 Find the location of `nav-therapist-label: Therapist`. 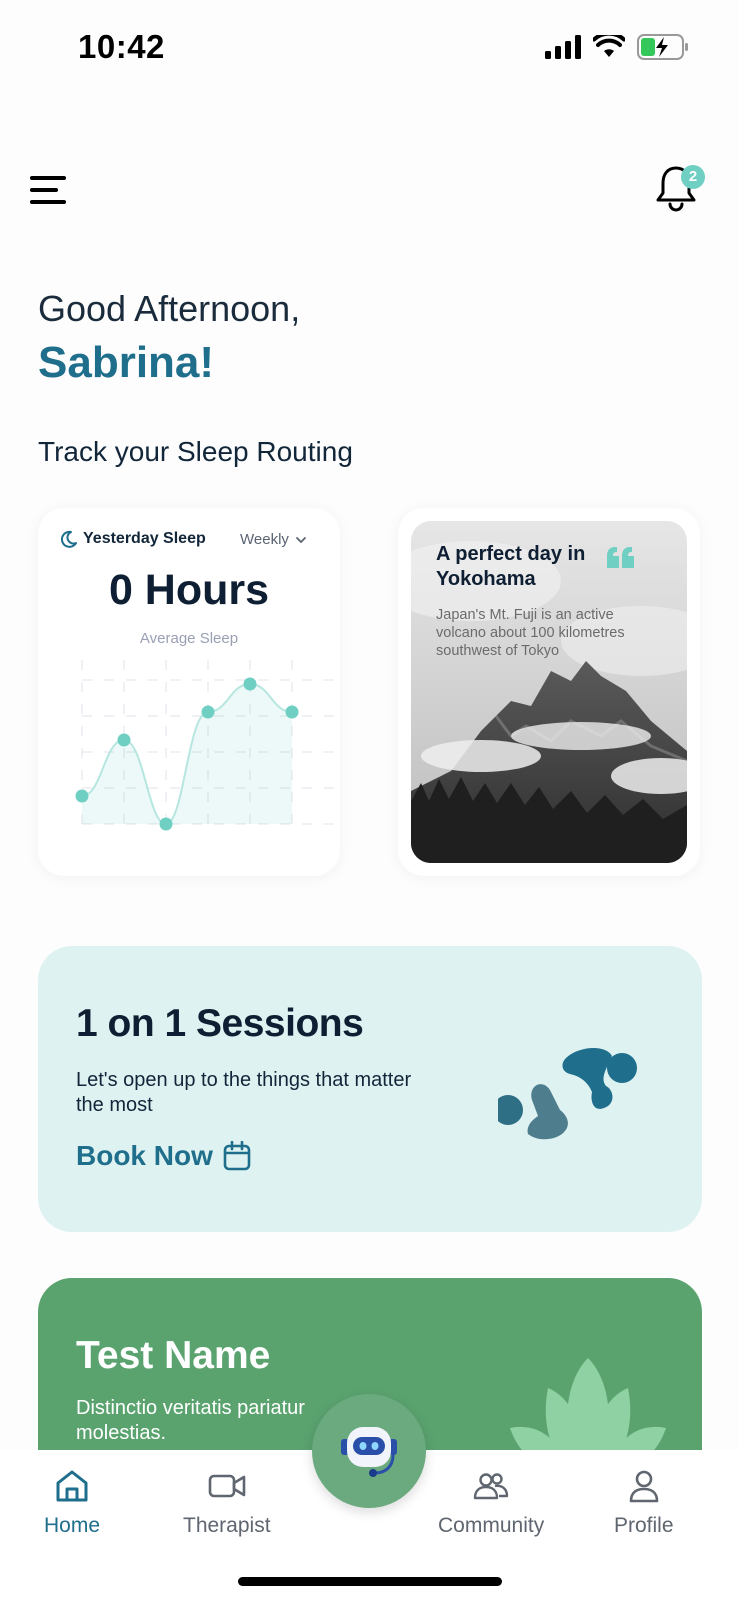

nav-therapist-label: Therapist is located at coordinates (227, 1525).